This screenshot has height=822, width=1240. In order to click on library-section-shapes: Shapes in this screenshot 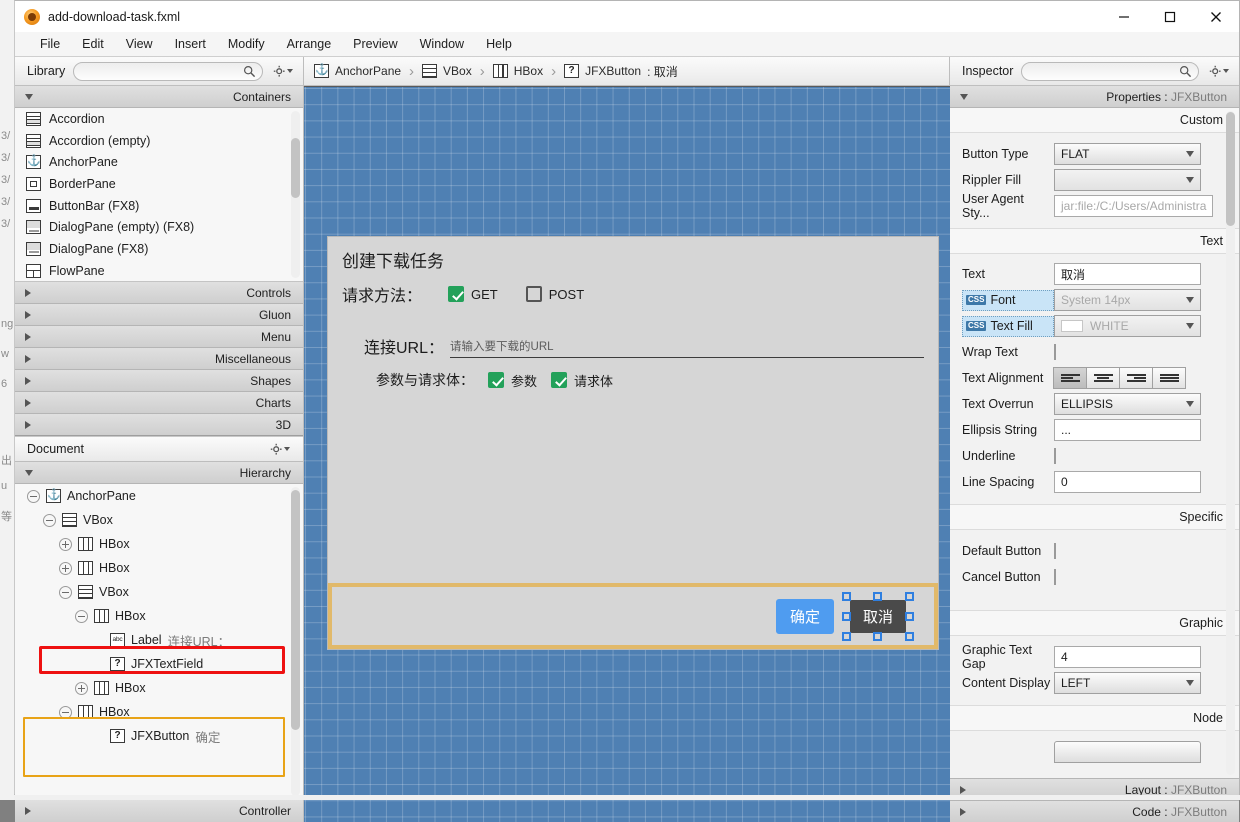, I will do `click(159, 381)`.